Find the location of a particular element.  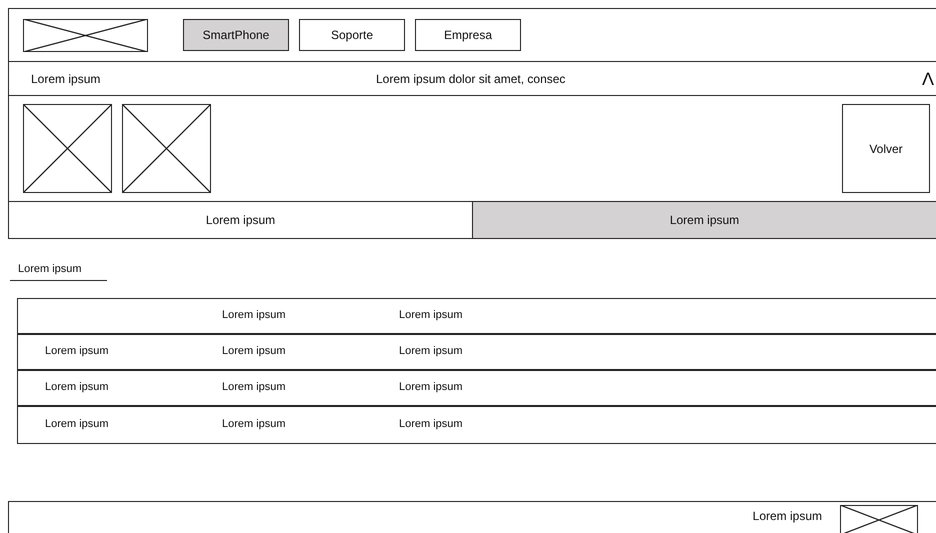

footer-text: Lorem ipsum is located at coordinates (787, 516).